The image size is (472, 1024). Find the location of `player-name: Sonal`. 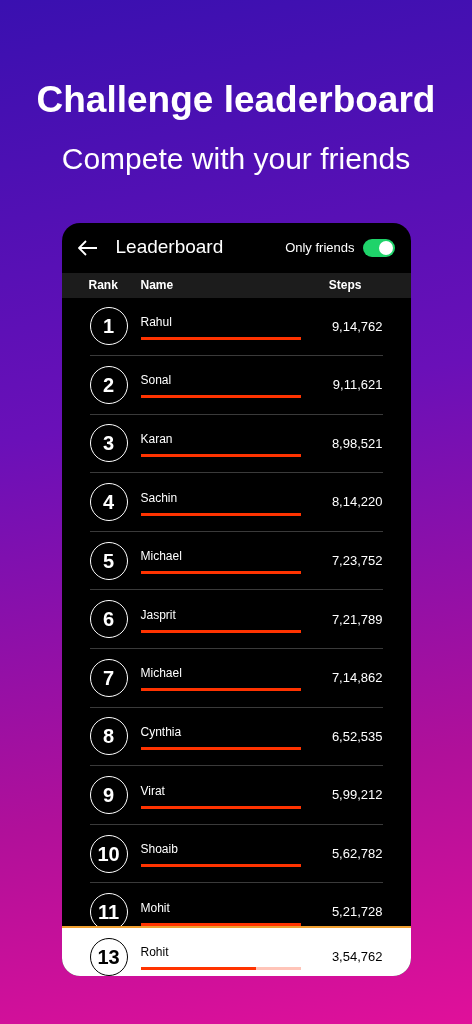

player-name: Sonal is located at coordinates (156, 381).